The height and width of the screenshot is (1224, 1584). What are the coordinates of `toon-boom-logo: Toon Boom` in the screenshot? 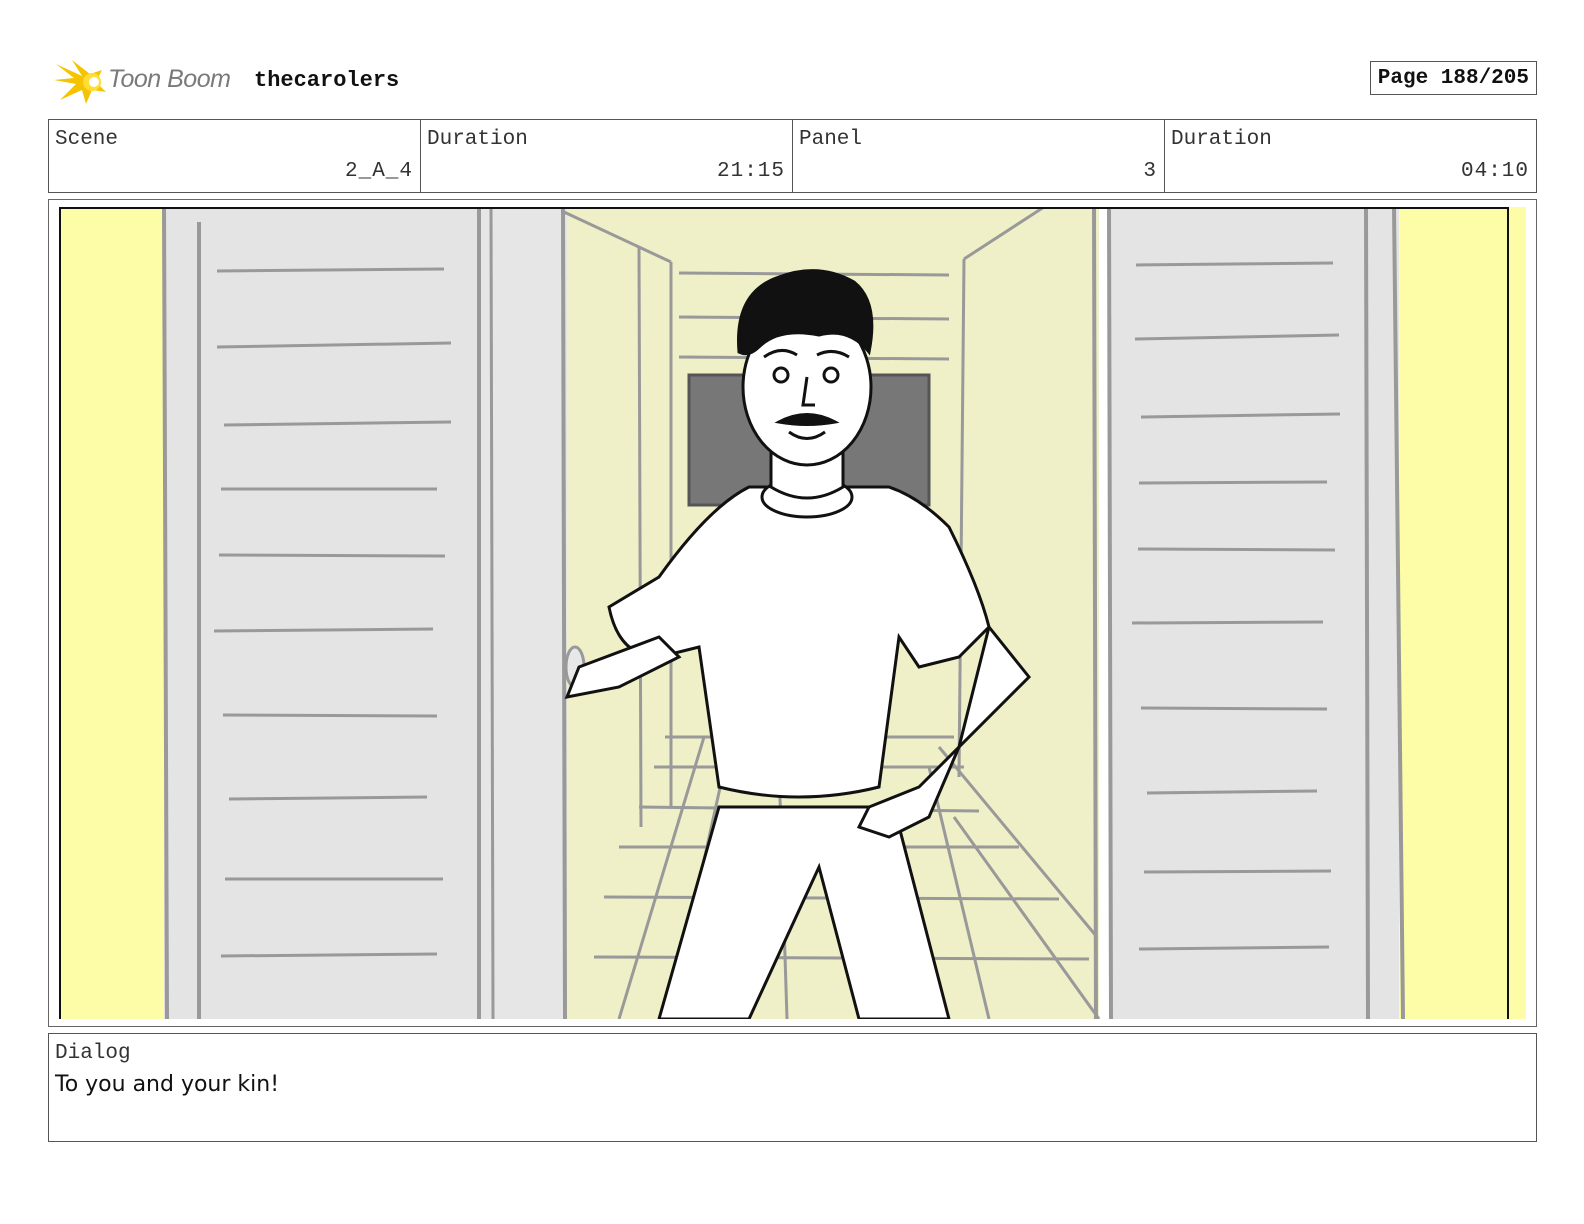 It's located at (147, 81).